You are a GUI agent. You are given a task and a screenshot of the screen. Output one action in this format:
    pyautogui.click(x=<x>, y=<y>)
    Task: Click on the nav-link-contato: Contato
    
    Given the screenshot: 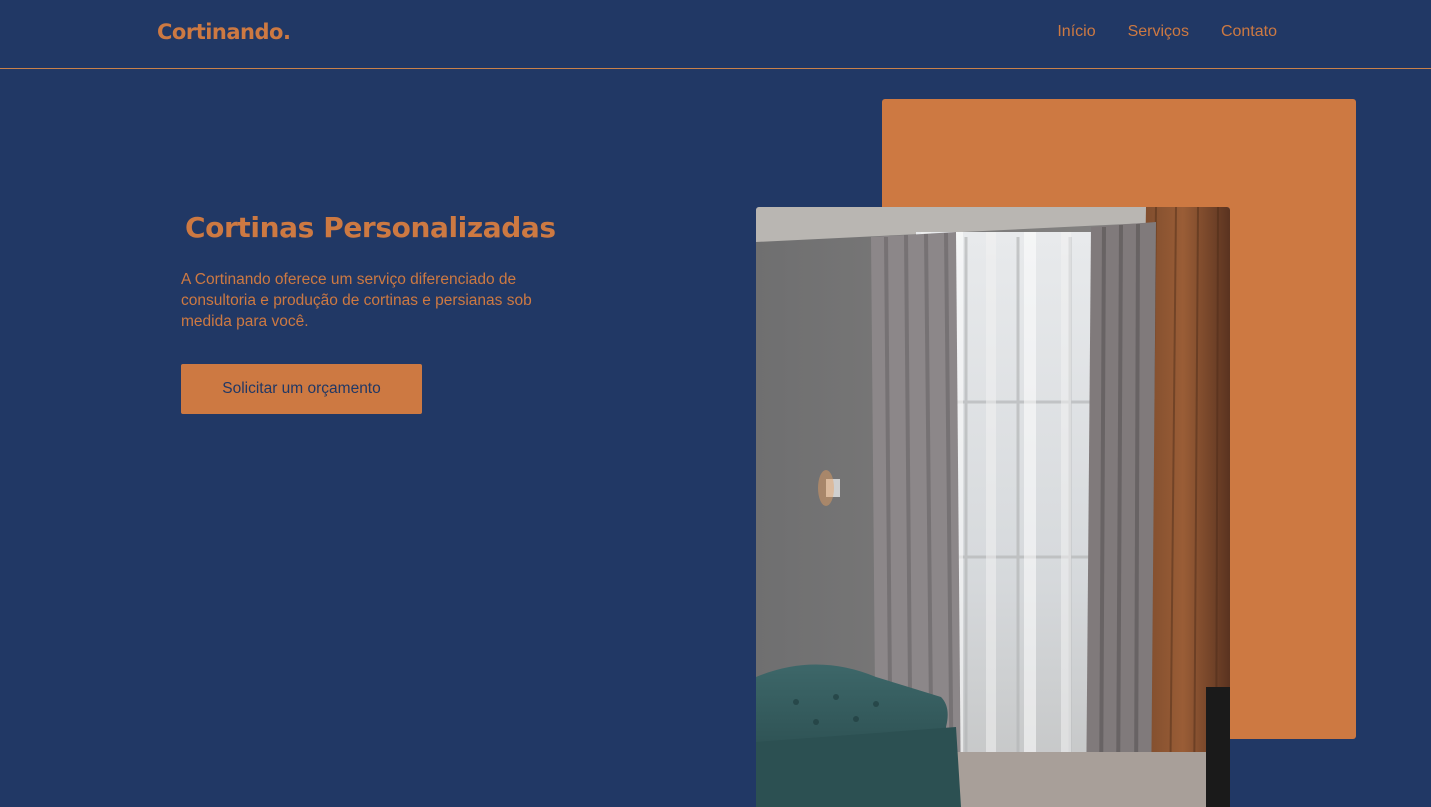 What is the action you would take?
    pyautogui.click(x=1249, y=32)
    